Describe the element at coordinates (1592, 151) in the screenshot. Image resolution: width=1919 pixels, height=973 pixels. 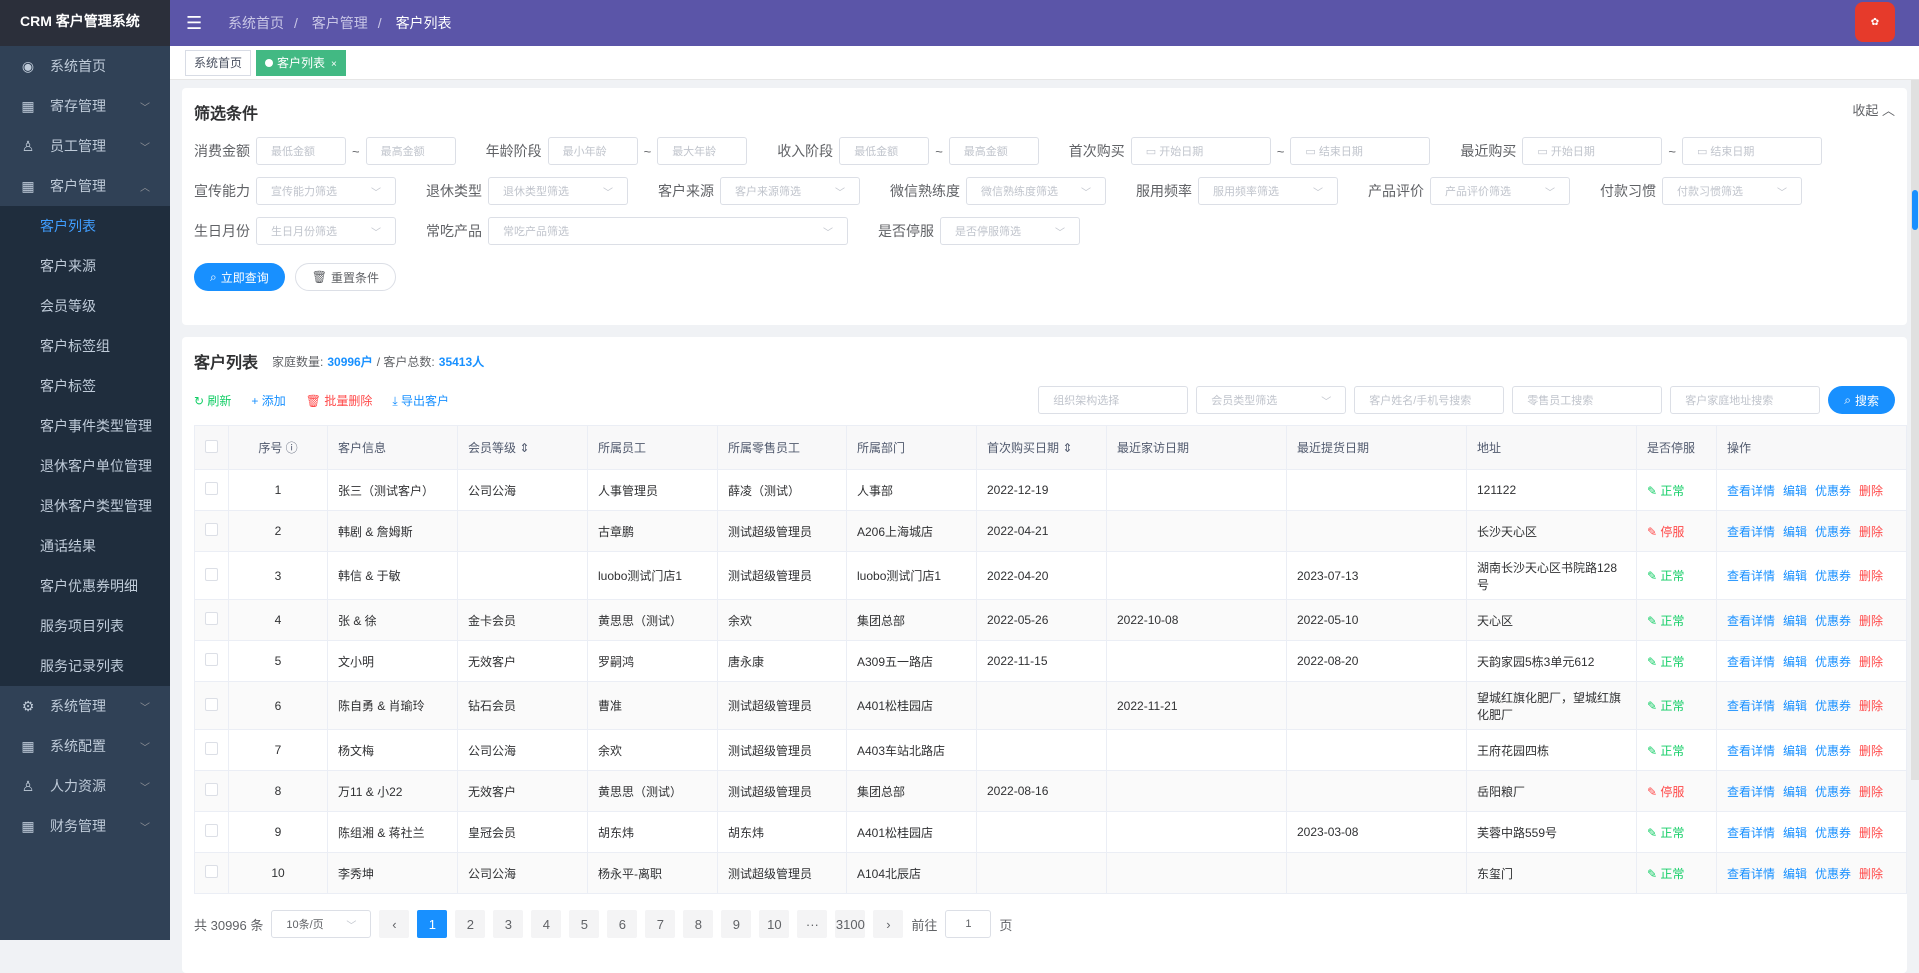
I see `recent-buy-start-input: ▭ 开始日期` at that location.